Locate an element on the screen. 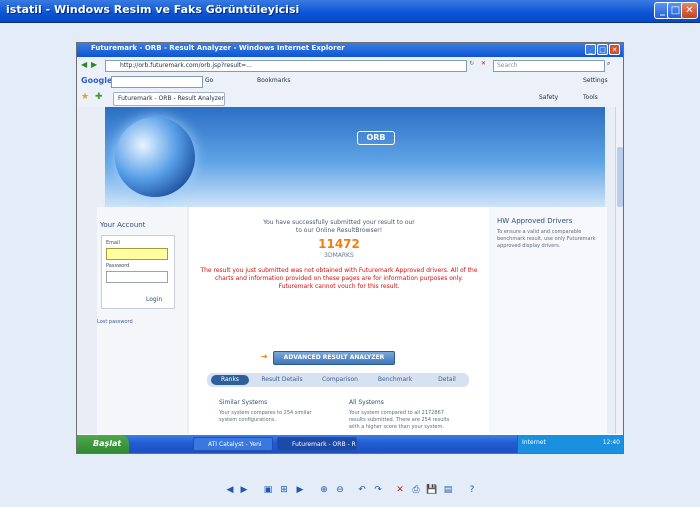 This screenshot has width=700, height=507. viewer-toolbar: ◀ ▶ ▣ ⊞ ▶ ⊕ ⊖ ↶ ↷ ✕ ⎙ 💾 ▤ ? is located at coordinates (350, 491).